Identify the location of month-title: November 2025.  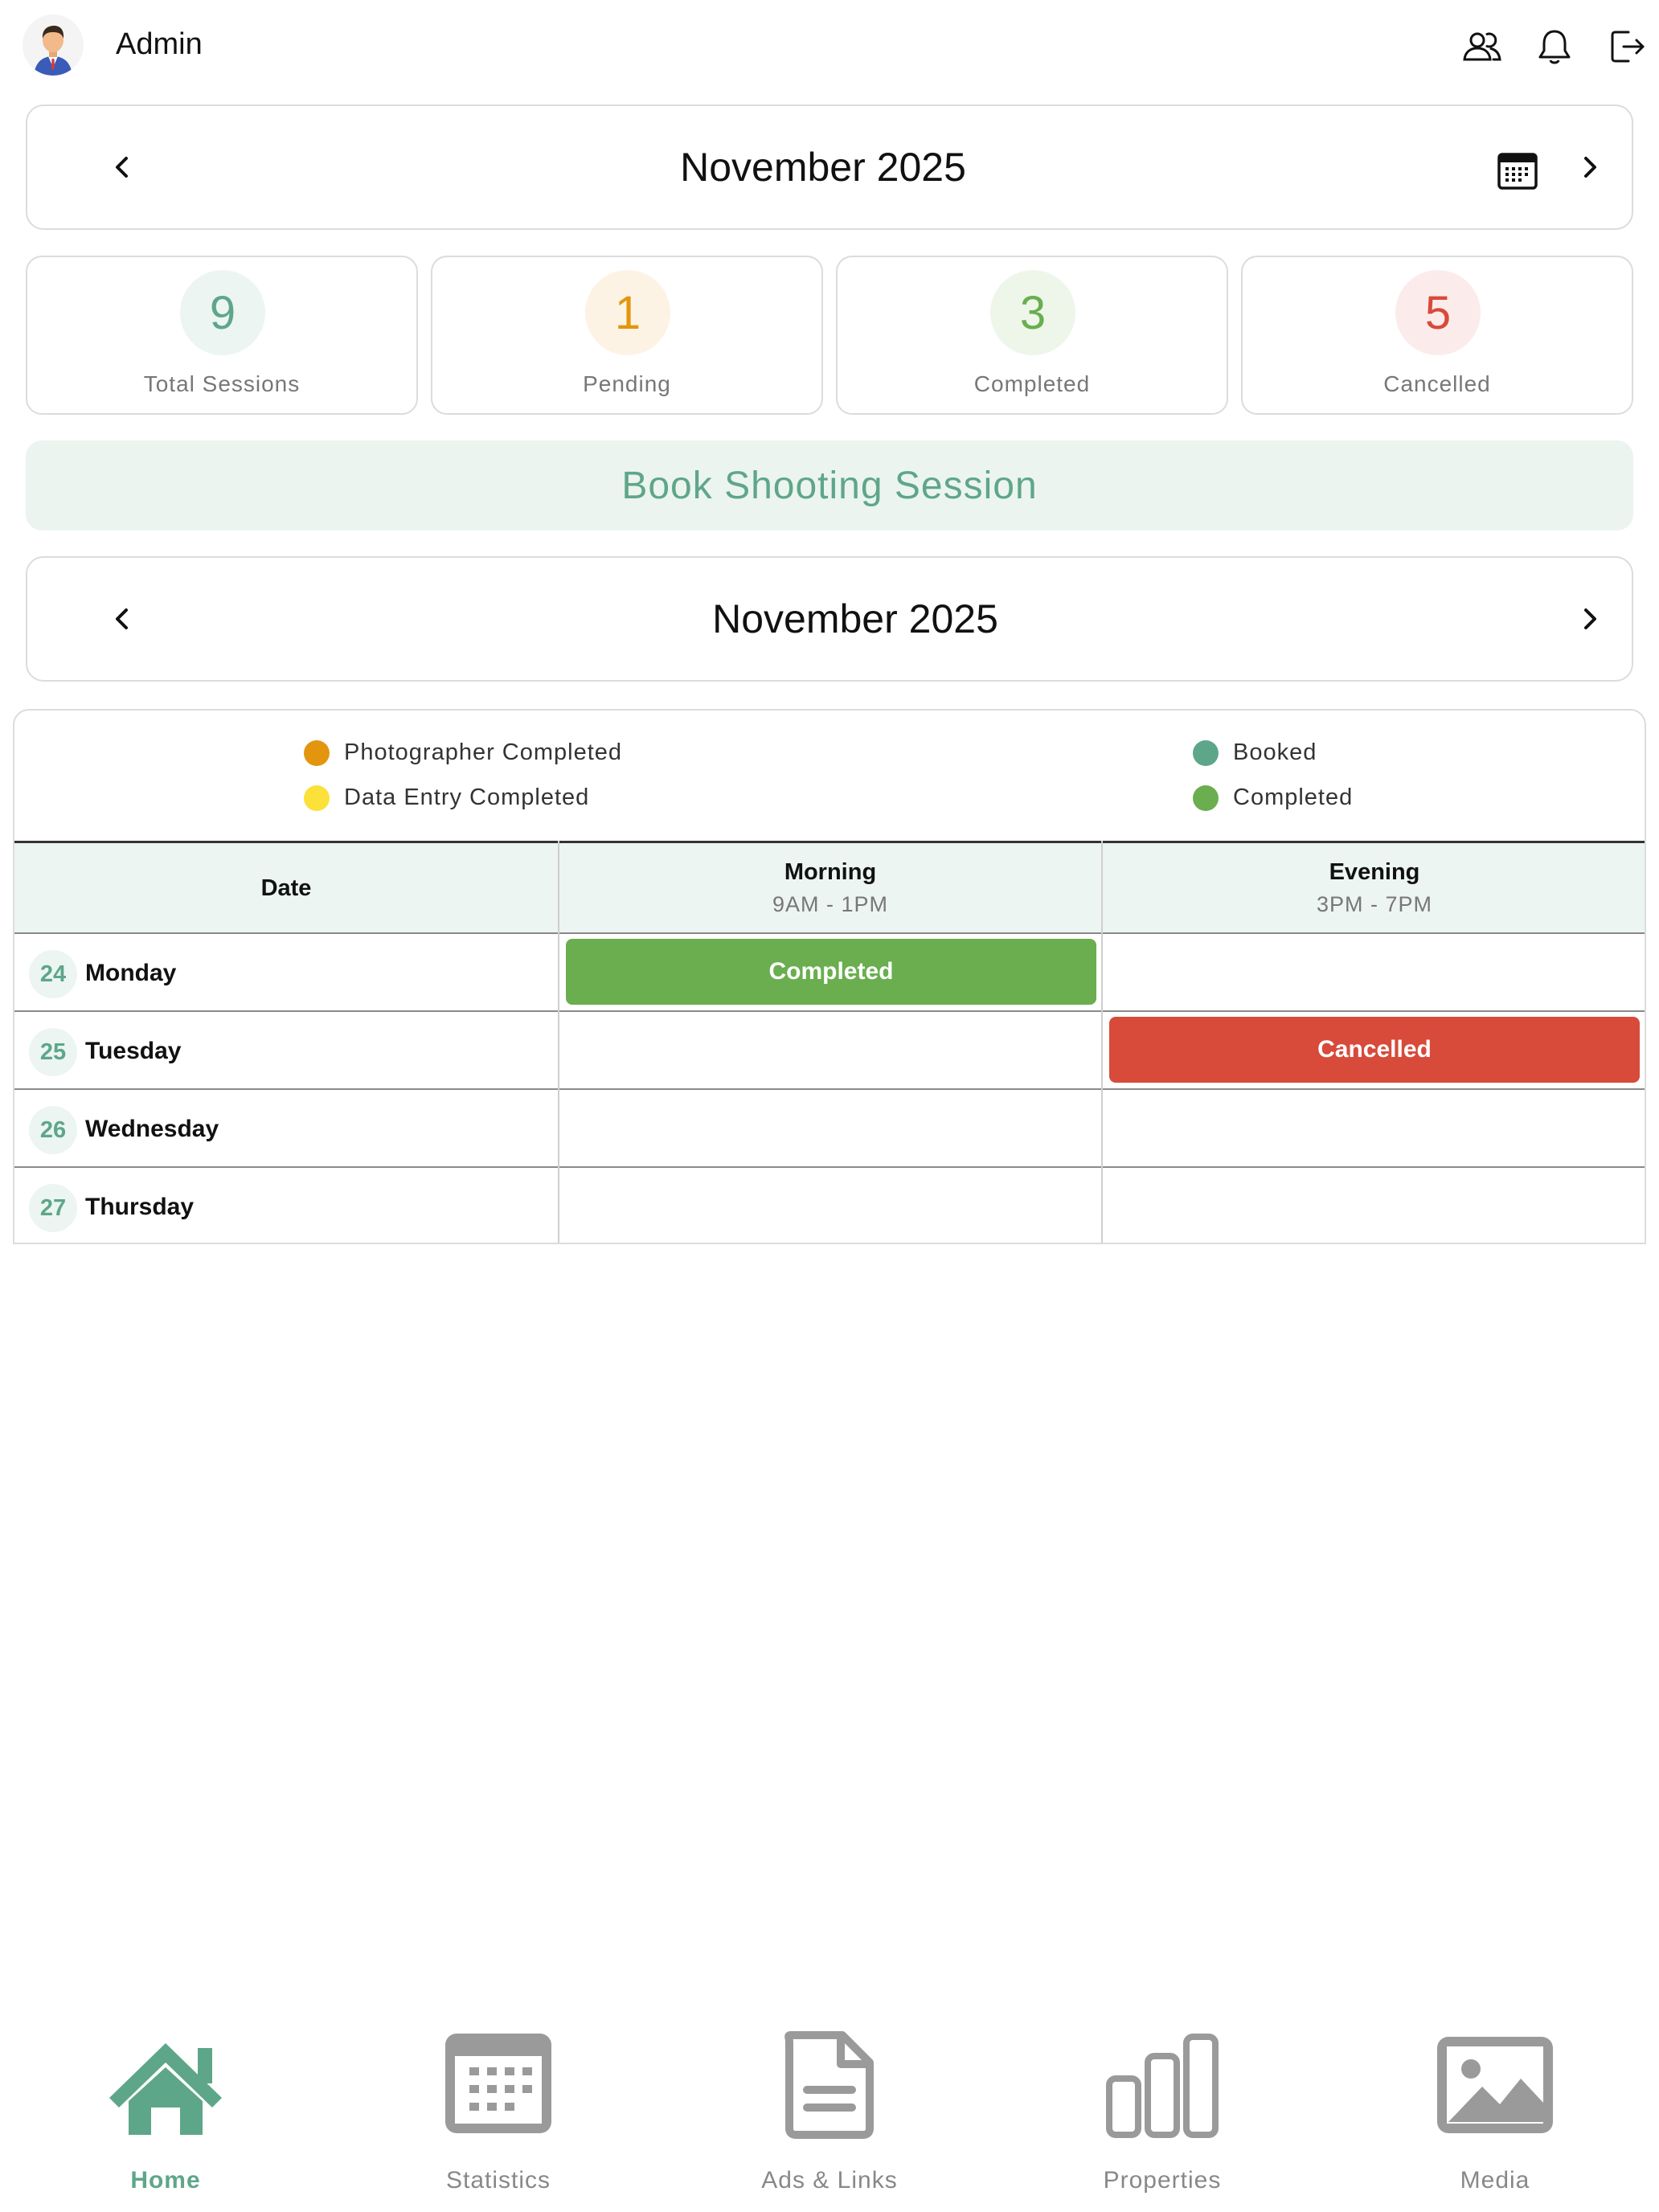
(823, 167).